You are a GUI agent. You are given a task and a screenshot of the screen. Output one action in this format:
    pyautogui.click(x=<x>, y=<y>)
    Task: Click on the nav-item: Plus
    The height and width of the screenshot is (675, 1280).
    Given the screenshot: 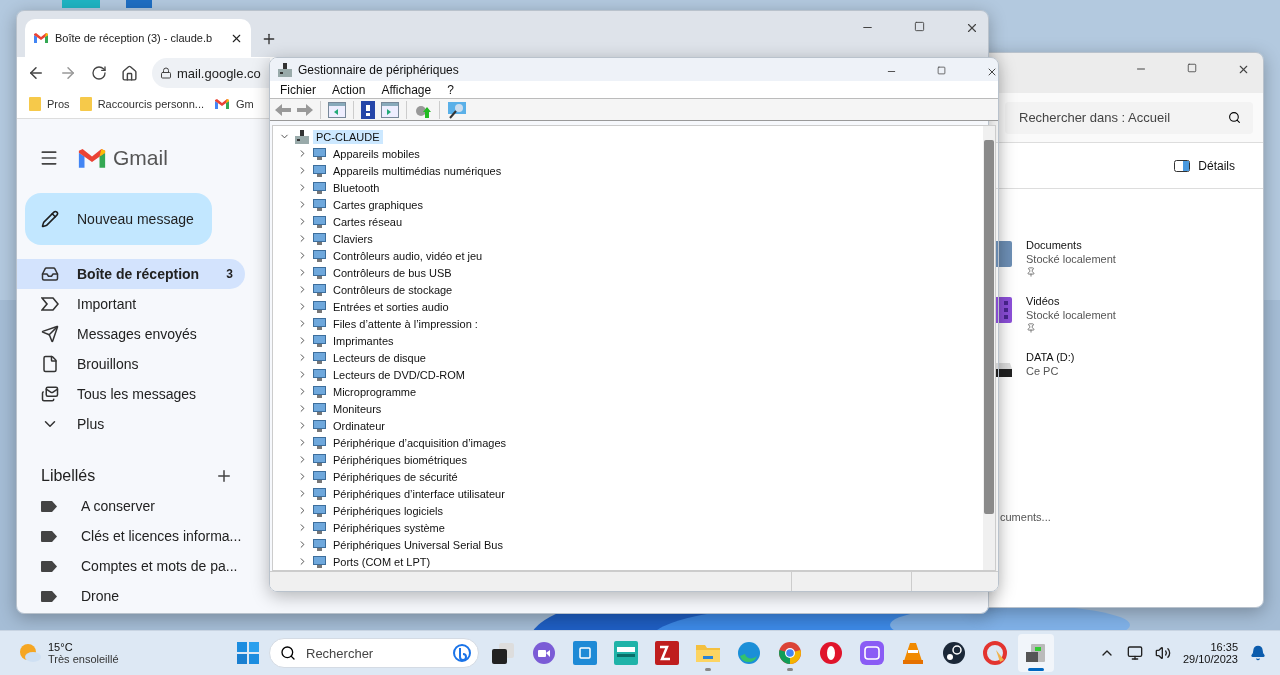 What is the action you would take?
    pyautogui.click(x=131, y=424)
    